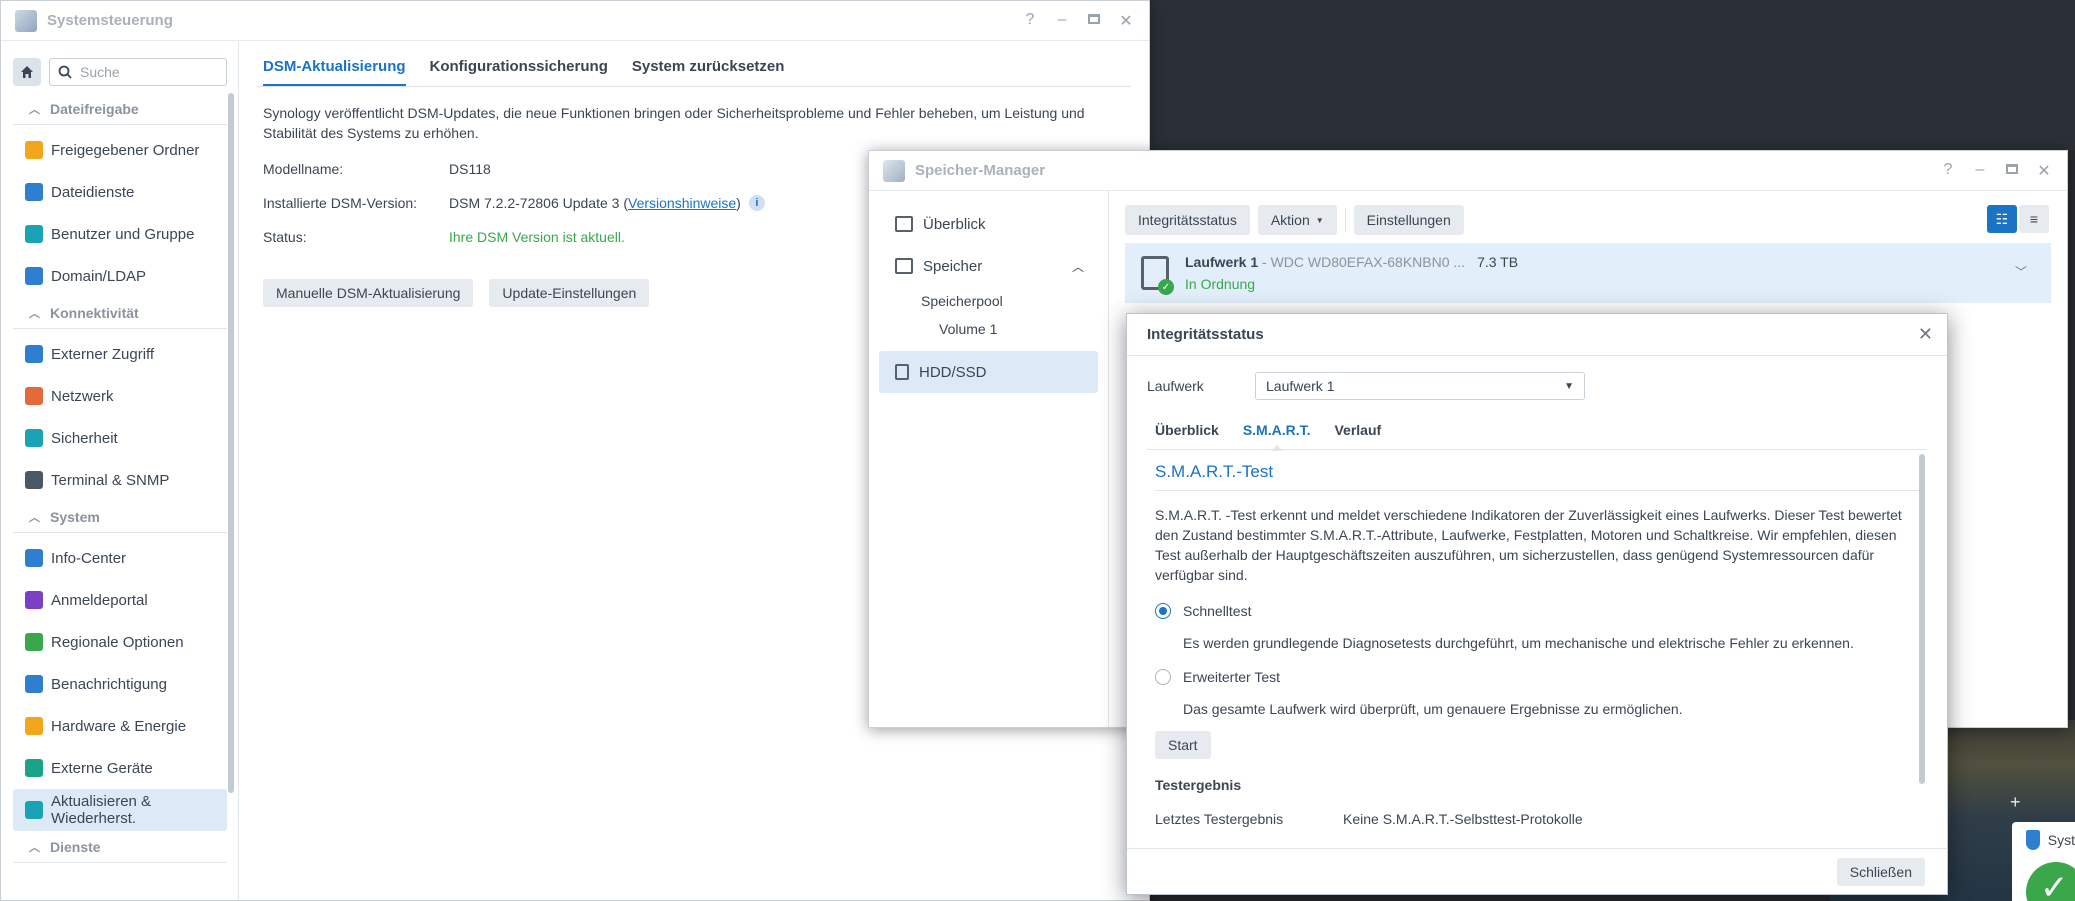 This screenshot has width=2075, height=901. What do you see at coordinates (1163, 677) in the screenshot?
I see `radio-unselected` at bounding box center [1163, 677].